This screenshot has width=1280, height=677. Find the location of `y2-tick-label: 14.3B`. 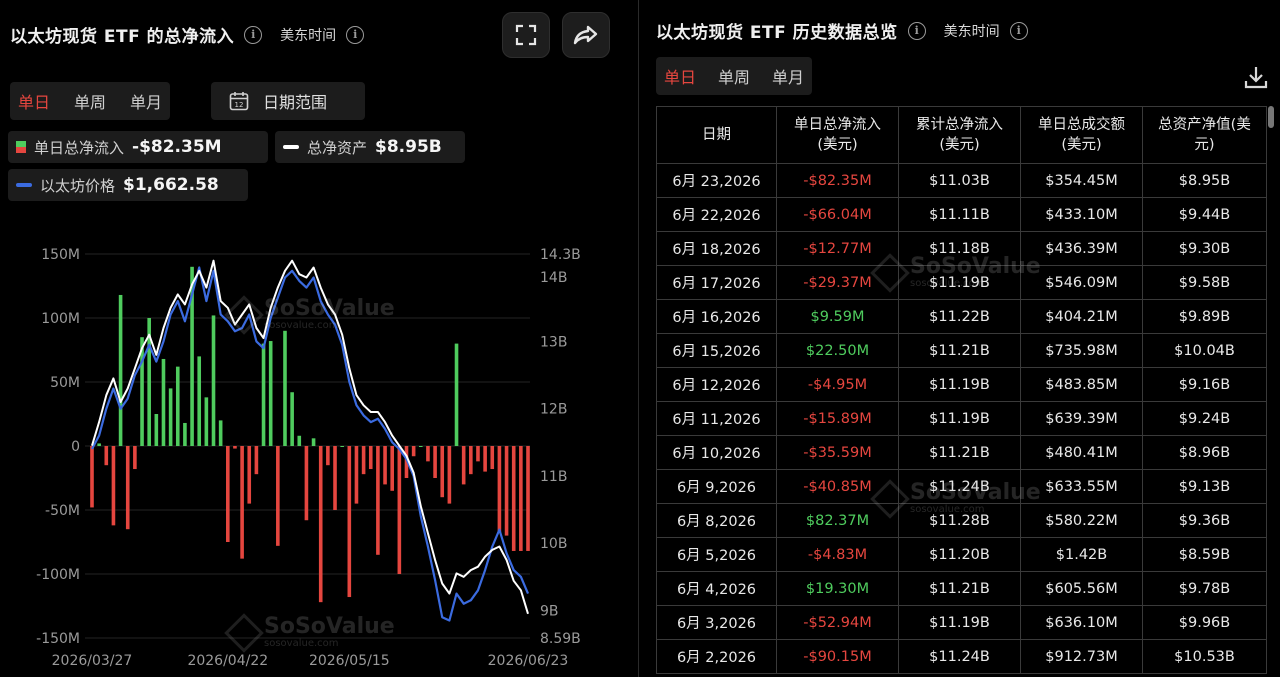

y2-tick-label: 14.3B is located at coordinates (560, 255).